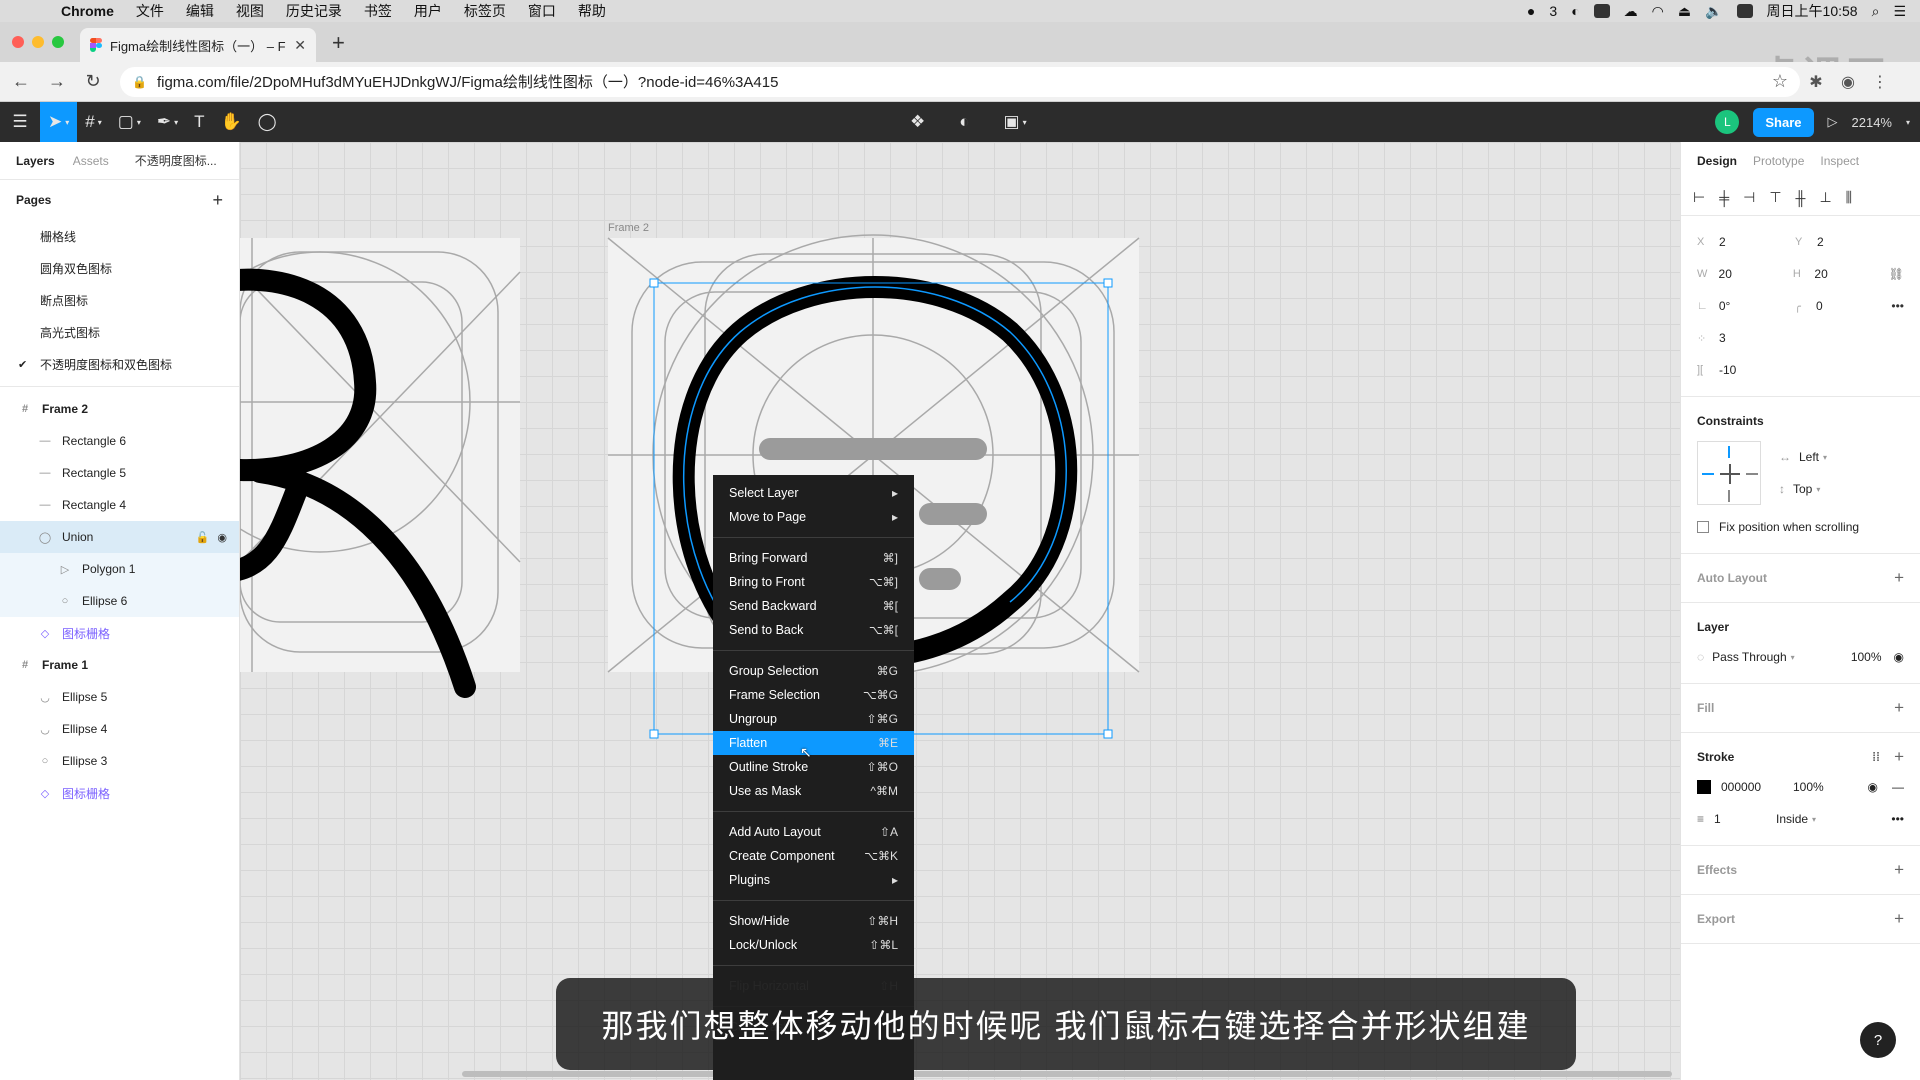 The width and height of the screenshot is (1920, 1080). Describe the element at coordinates (1848, 82) in the screenshot. I see `profile-icon: ◉` at that location.